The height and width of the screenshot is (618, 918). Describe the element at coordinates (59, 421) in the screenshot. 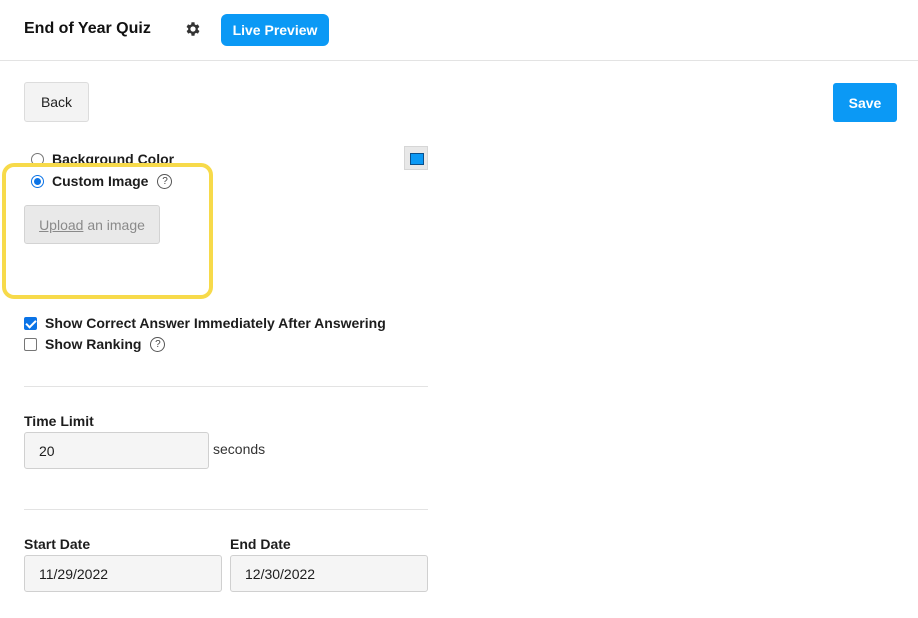

I see `time-limit-label: Time Limit` at that location.